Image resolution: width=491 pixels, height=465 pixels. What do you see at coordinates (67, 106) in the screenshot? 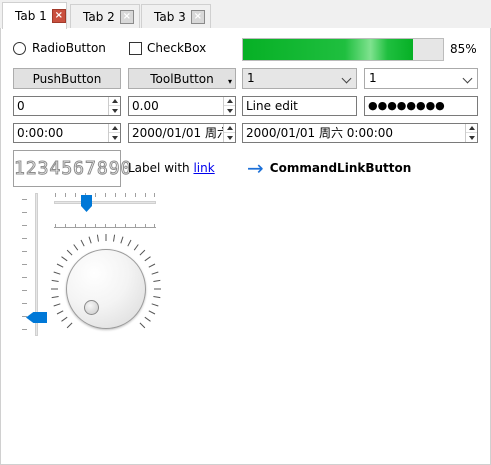
I see `spinbox-int: 0` at bounding box center [67, 106].